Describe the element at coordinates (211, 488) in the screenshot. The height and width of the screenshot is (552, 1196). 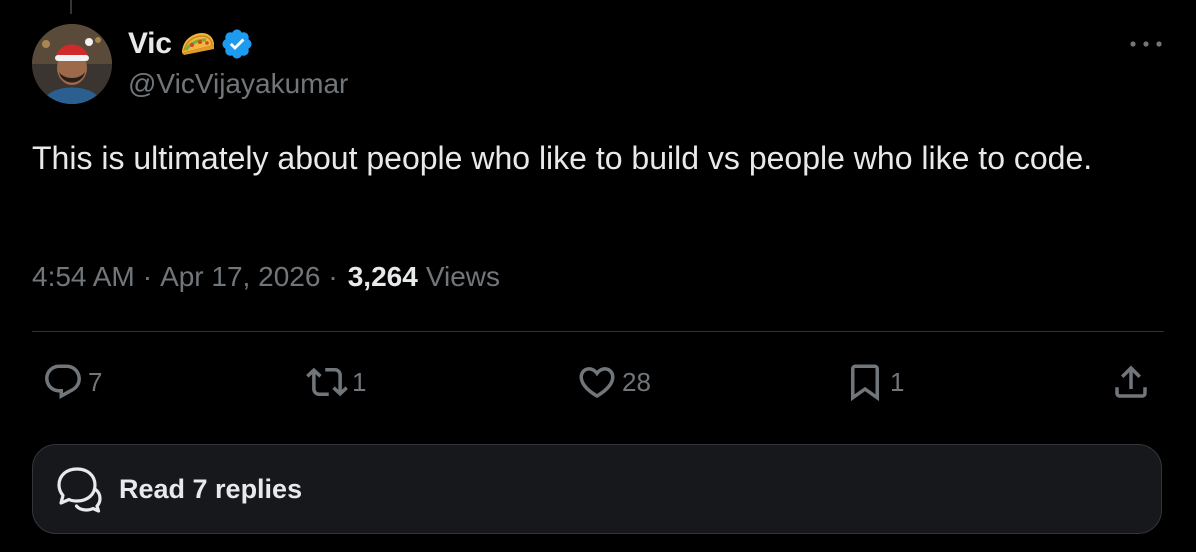
I see `read-replies-label: Read 7 replies` at that location.